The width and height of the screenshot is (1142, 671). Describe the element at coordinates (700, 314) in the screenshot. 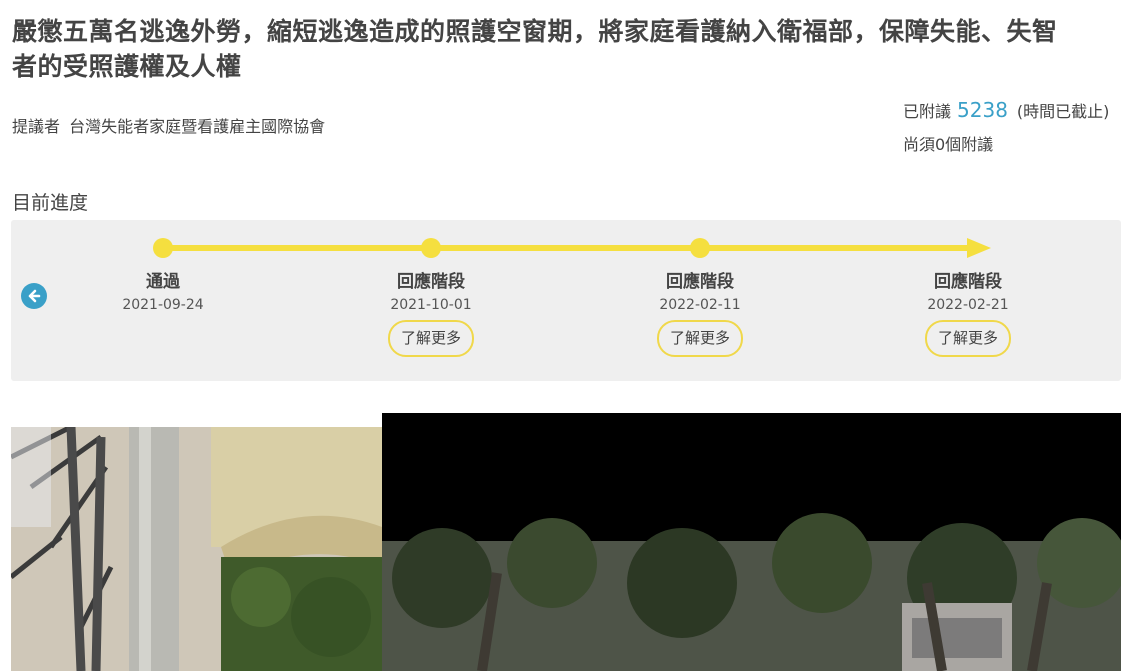

I see `timeline-stage-3: 回應階段 2022-02-11 了解更多` at that location.